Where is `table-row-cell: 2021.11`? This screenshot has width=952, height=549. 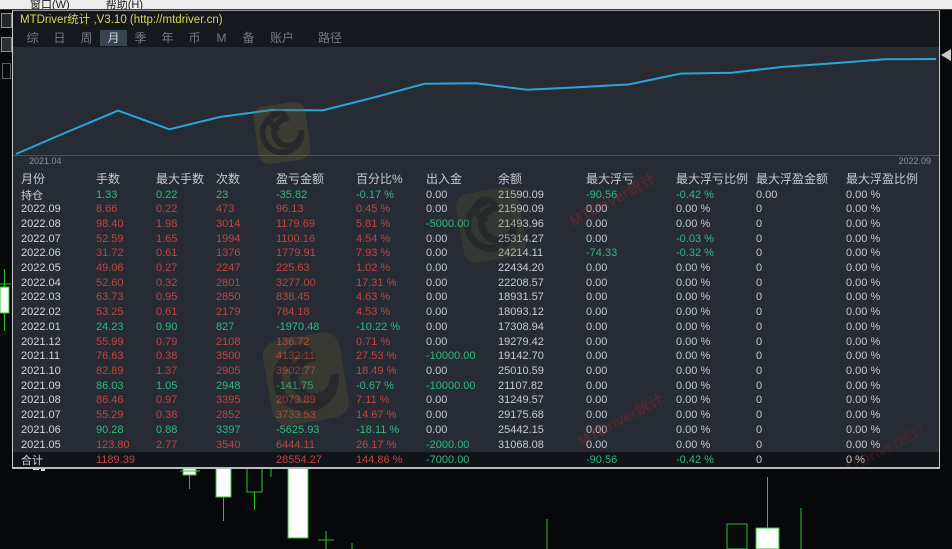
table-row-cell: 2021.11 is located at coordinates (40, 356).